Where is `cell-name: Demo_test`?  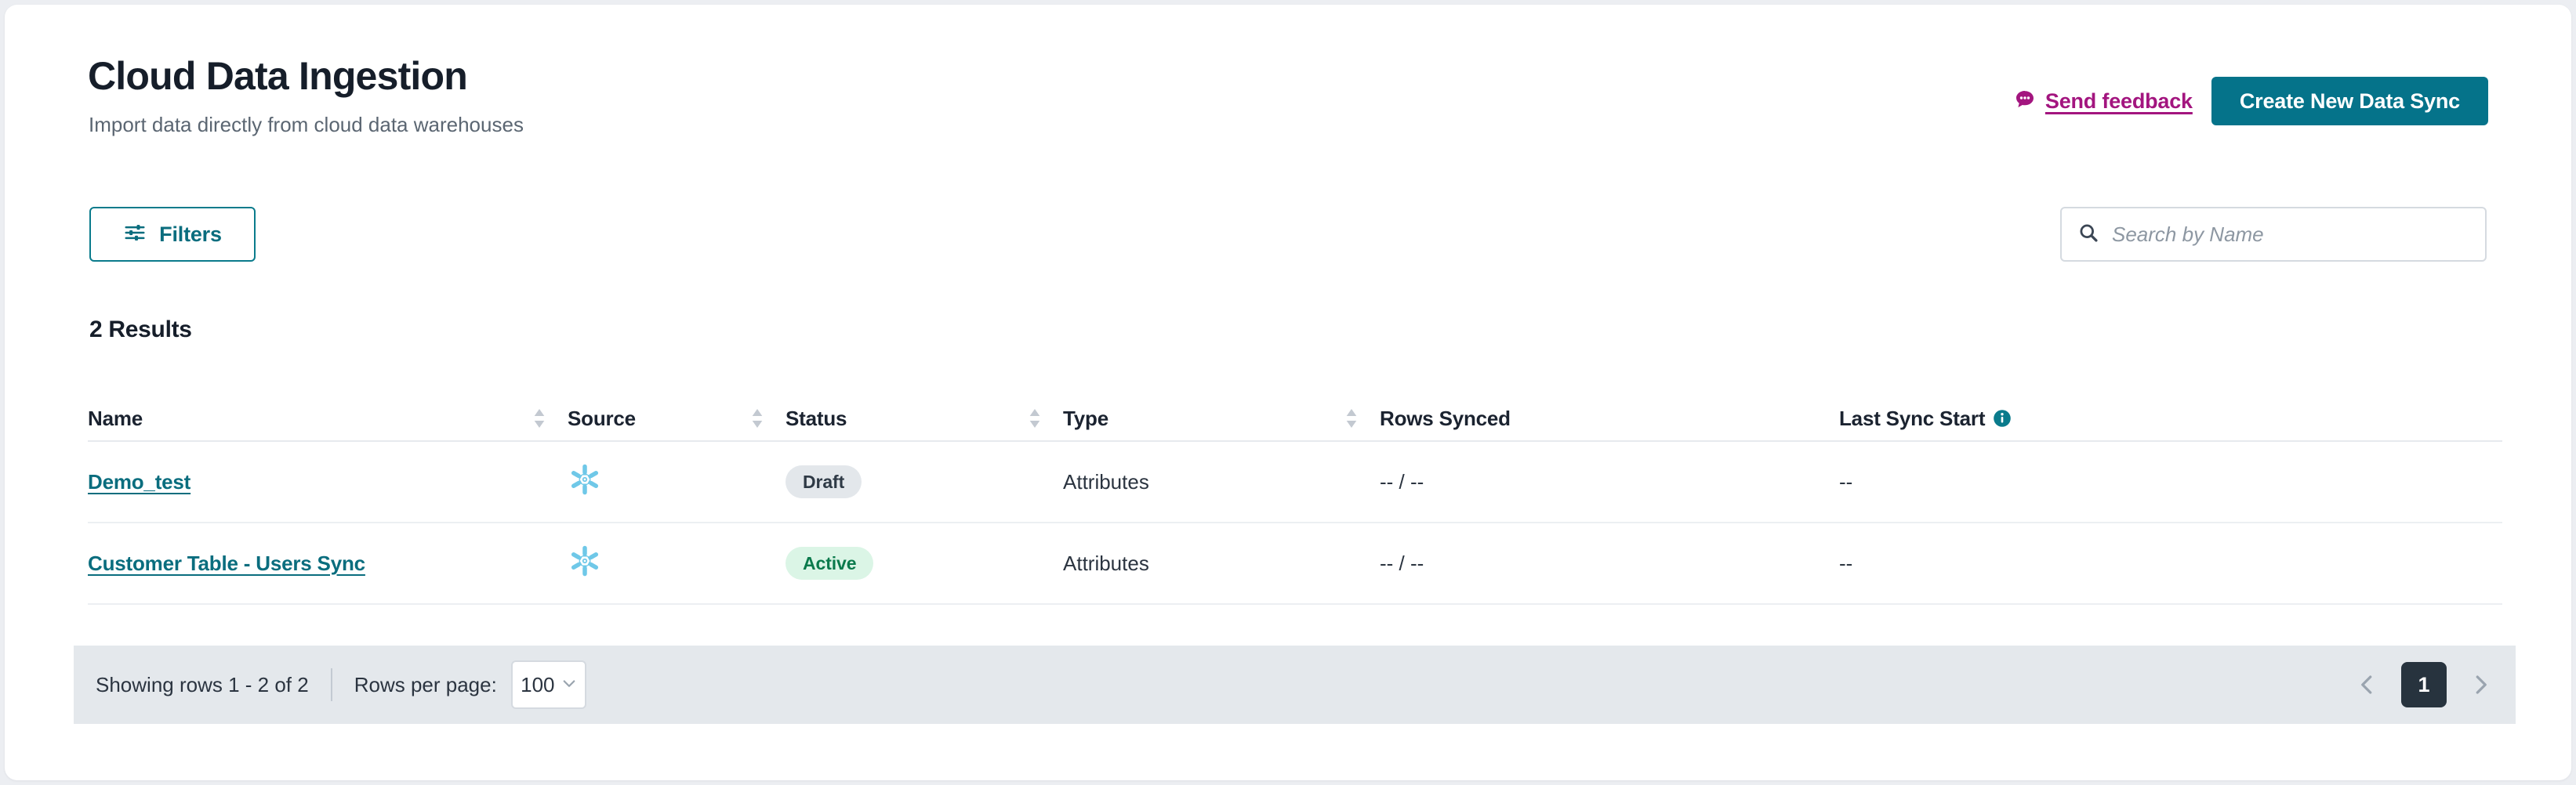 cell-name: Demo_test is located at coordinates (328, 482).